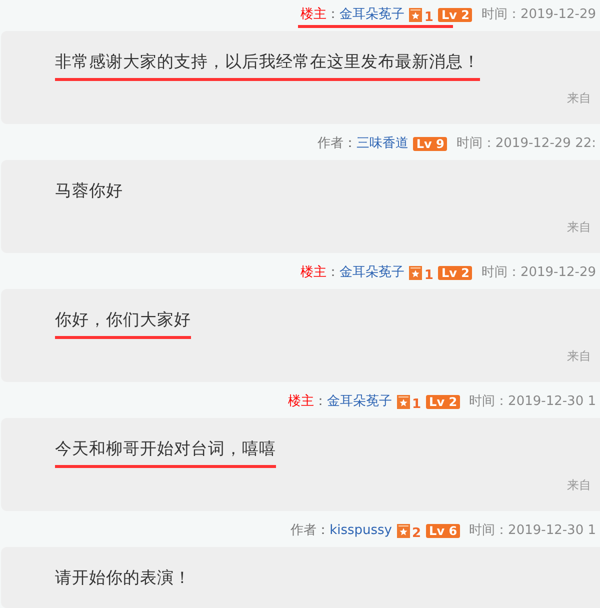  I want to click on message-text: 非常感谢大家的支持，以后我经常在这里发布最新消息！, so click(267, 62).